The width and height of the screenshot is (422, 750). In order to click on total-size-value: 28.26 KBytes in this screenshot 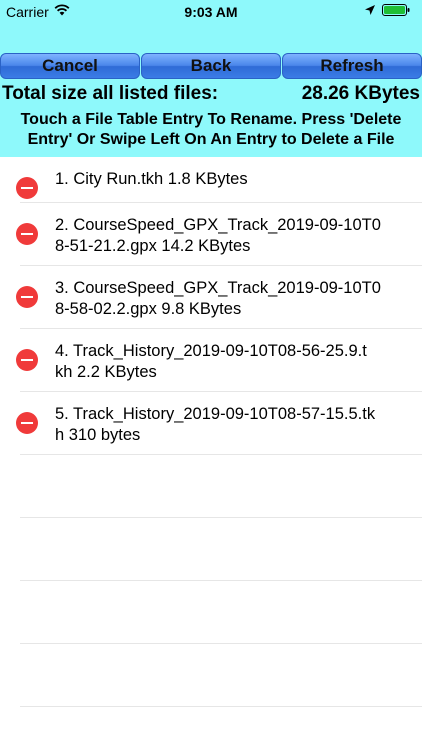, I will do `click(360, 93)`.